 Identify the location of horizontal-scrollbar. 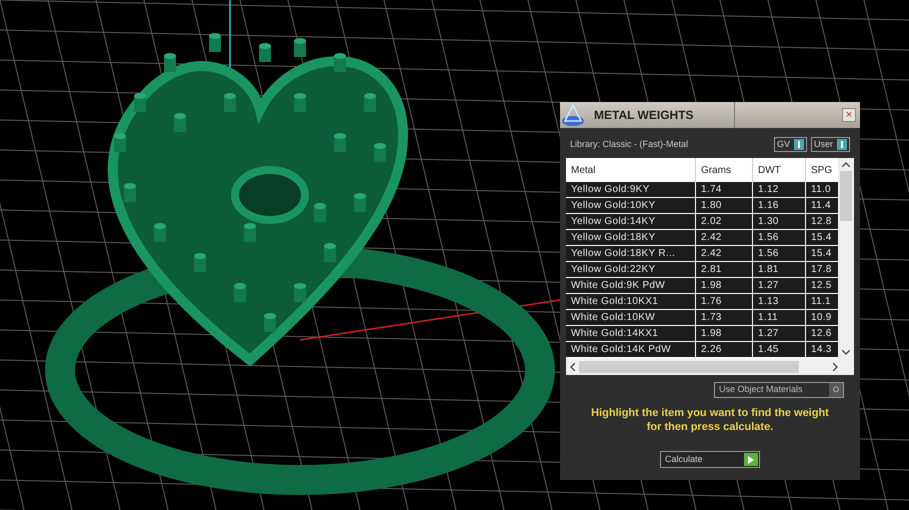
(710, 367).